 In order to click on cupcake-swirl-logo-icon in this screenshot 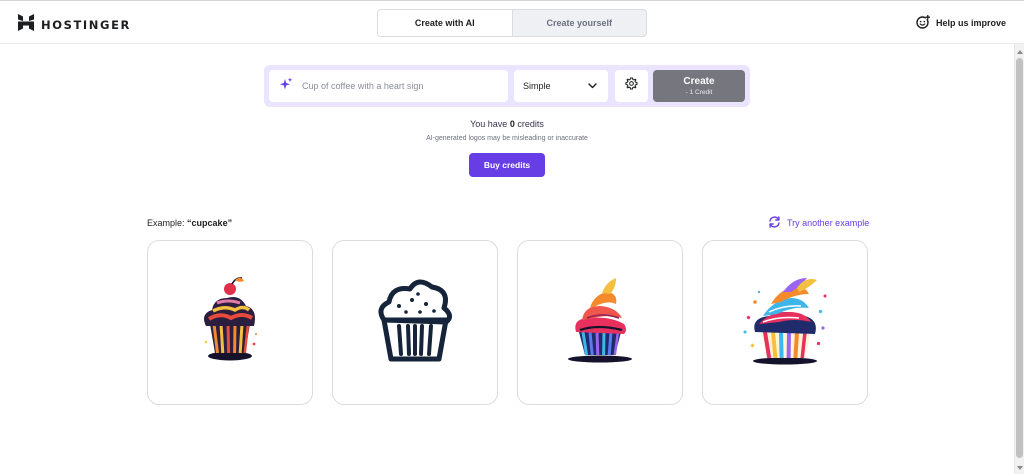, I will do `click(600, 322)`.